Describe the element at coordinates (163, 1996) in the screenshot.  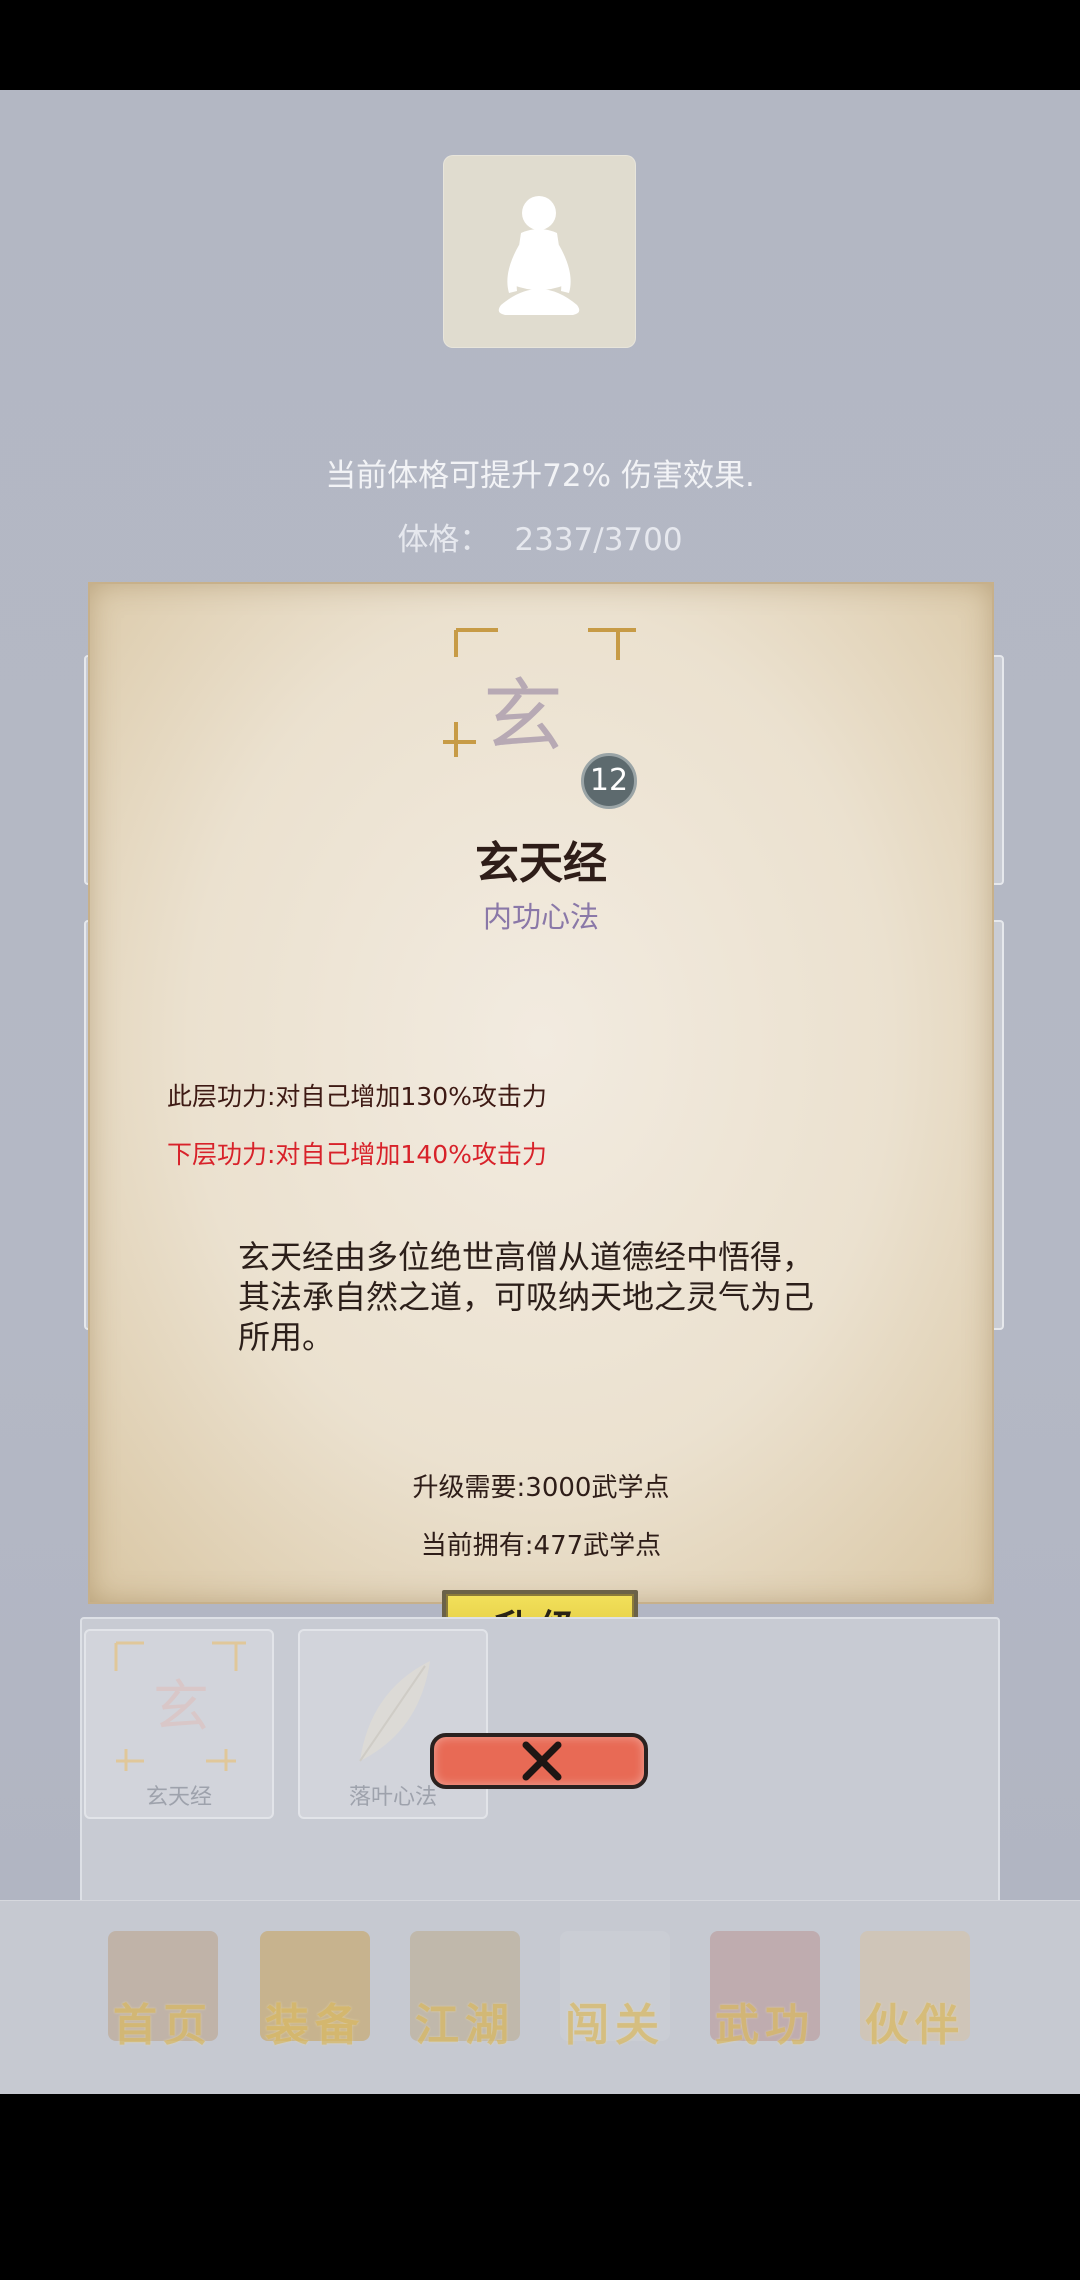
I see `nav-item-home: 首页` at that location.